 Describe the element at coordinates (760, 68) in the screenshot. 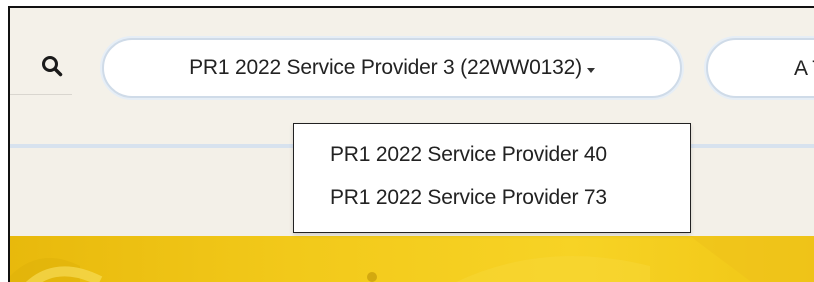

I see `secondary-selector: A T` at that location.